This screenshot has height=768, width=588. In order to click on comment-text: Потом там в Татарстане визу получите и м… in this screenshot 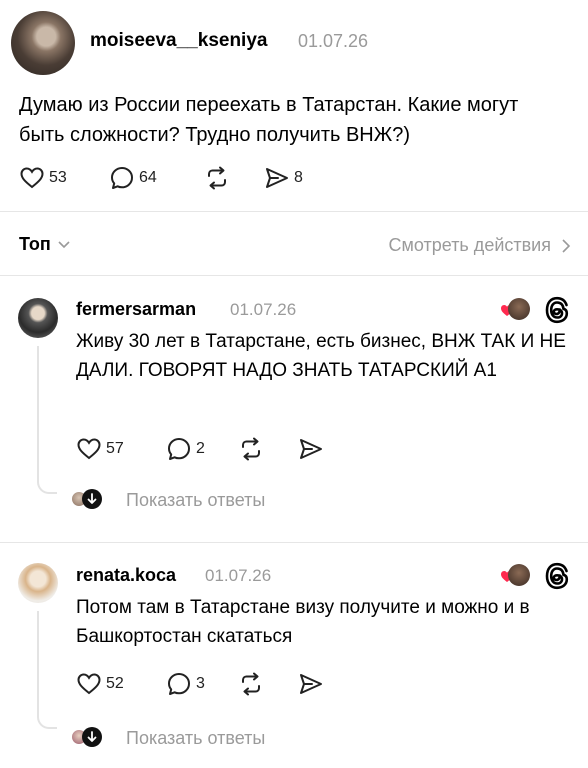, I will do `click(303, 622)`.